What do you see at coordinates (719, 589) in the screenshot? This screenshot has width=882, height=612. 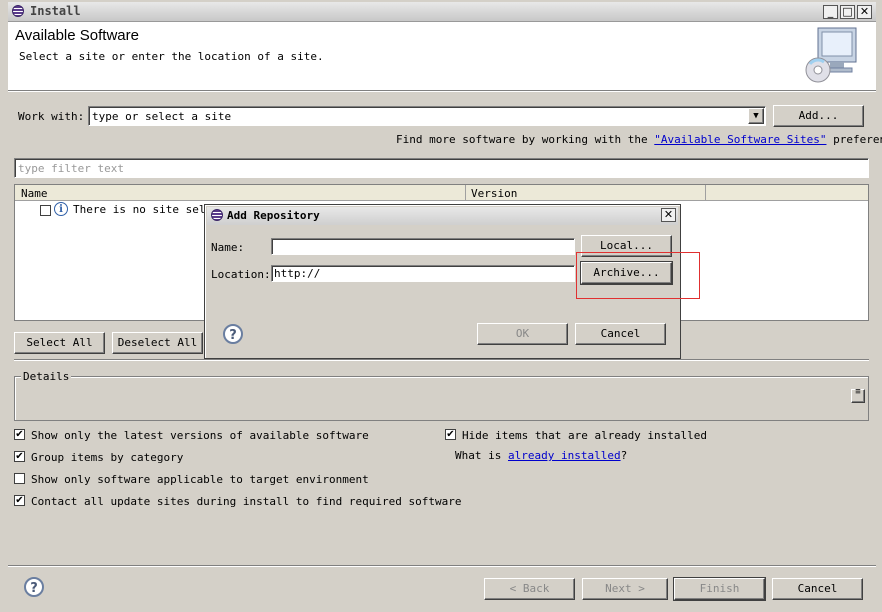 I see `finish-button: Finish` at bounding box center [719, 589].